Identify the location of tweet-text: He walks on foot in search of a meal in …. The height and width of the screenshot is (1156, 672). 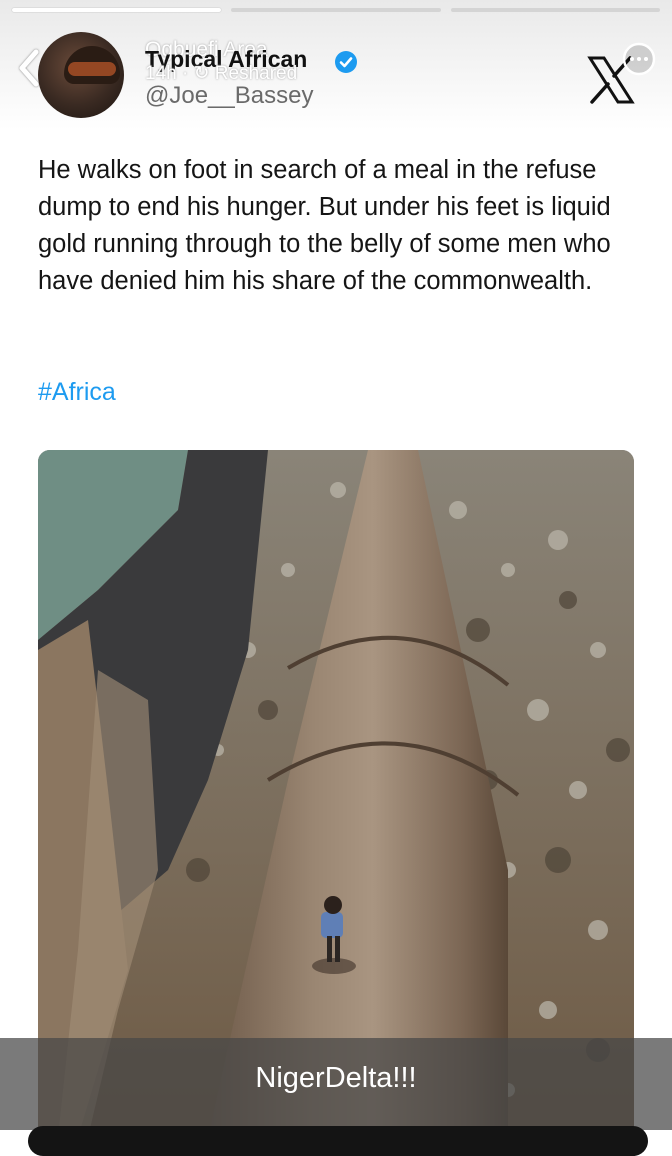
(324, 225).